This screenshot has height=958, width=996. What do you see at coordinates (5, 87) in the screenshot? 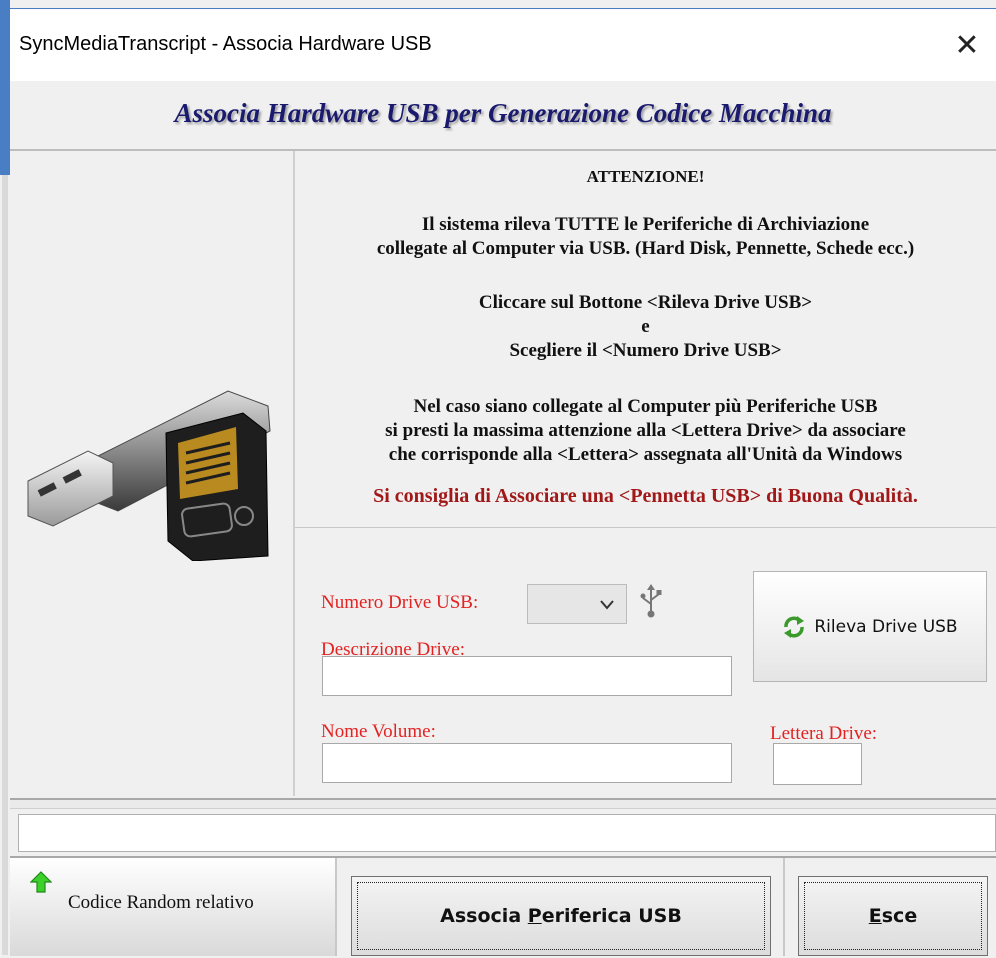
I see `background-accent-band` at bounding box center [5, 87].